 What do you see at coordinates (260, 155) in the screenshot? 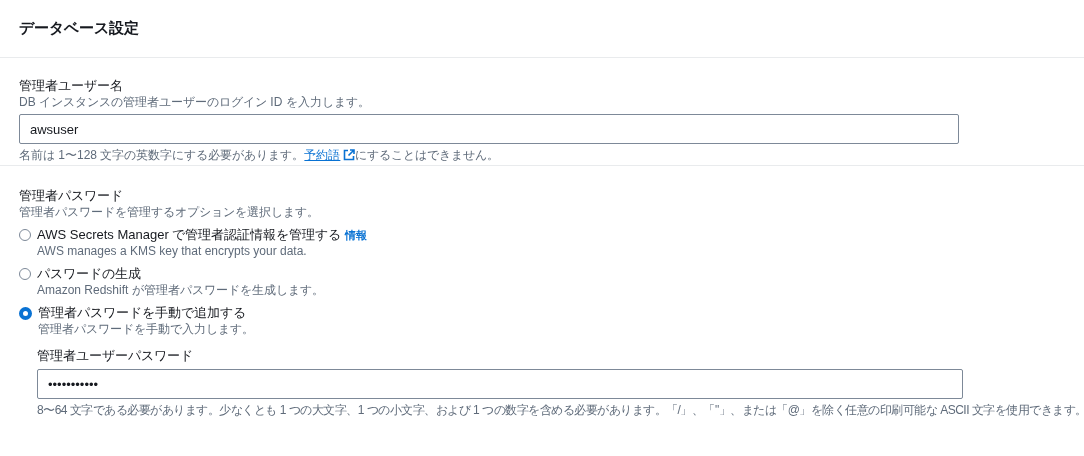
I see `constraint-text: 名前は 1〜128 文字の英数字にする必要があります。予約語 にすることはできません。` at bounding box center [260, 155].